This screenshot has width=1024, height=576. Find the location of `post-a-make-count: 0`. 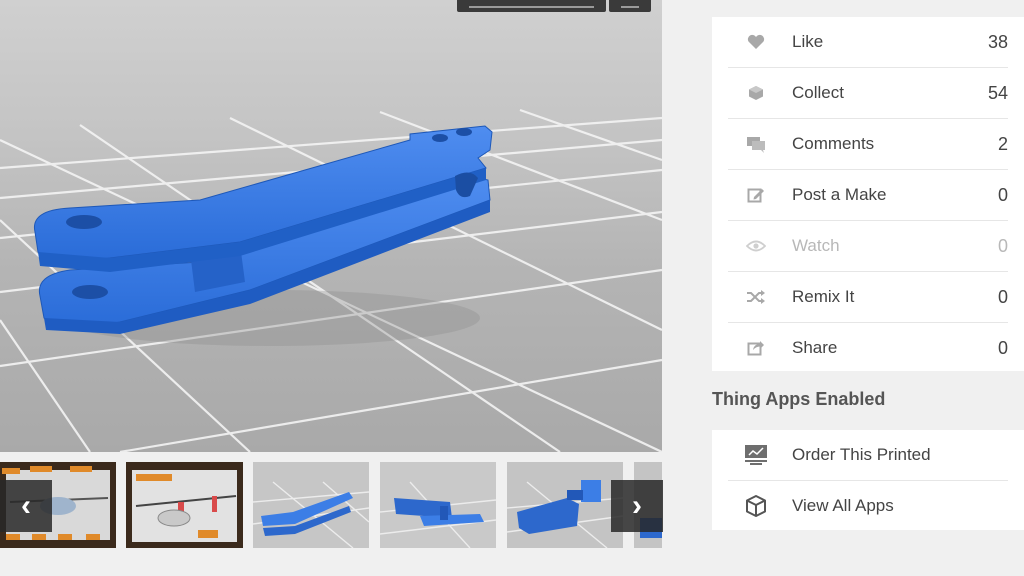

post-a-make-count: 0 is located at coordinates (1002, 194).